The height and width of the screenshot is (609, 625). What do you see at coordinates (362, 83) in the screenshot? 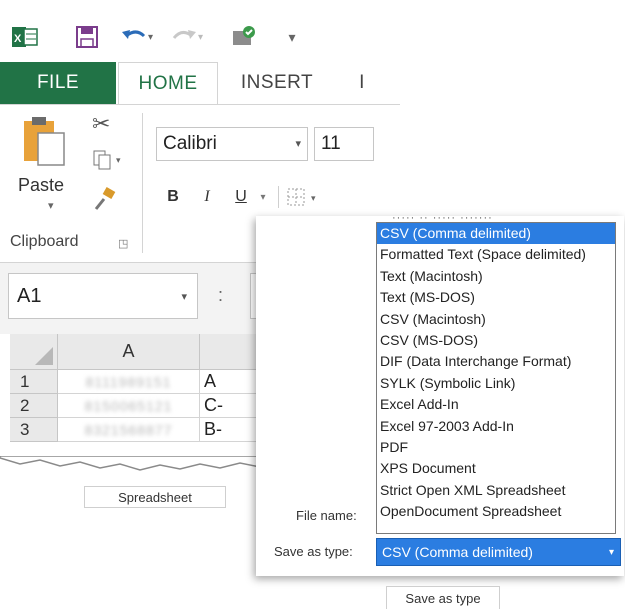
I see `tab-partial: I` at bounding box center [362, 83].